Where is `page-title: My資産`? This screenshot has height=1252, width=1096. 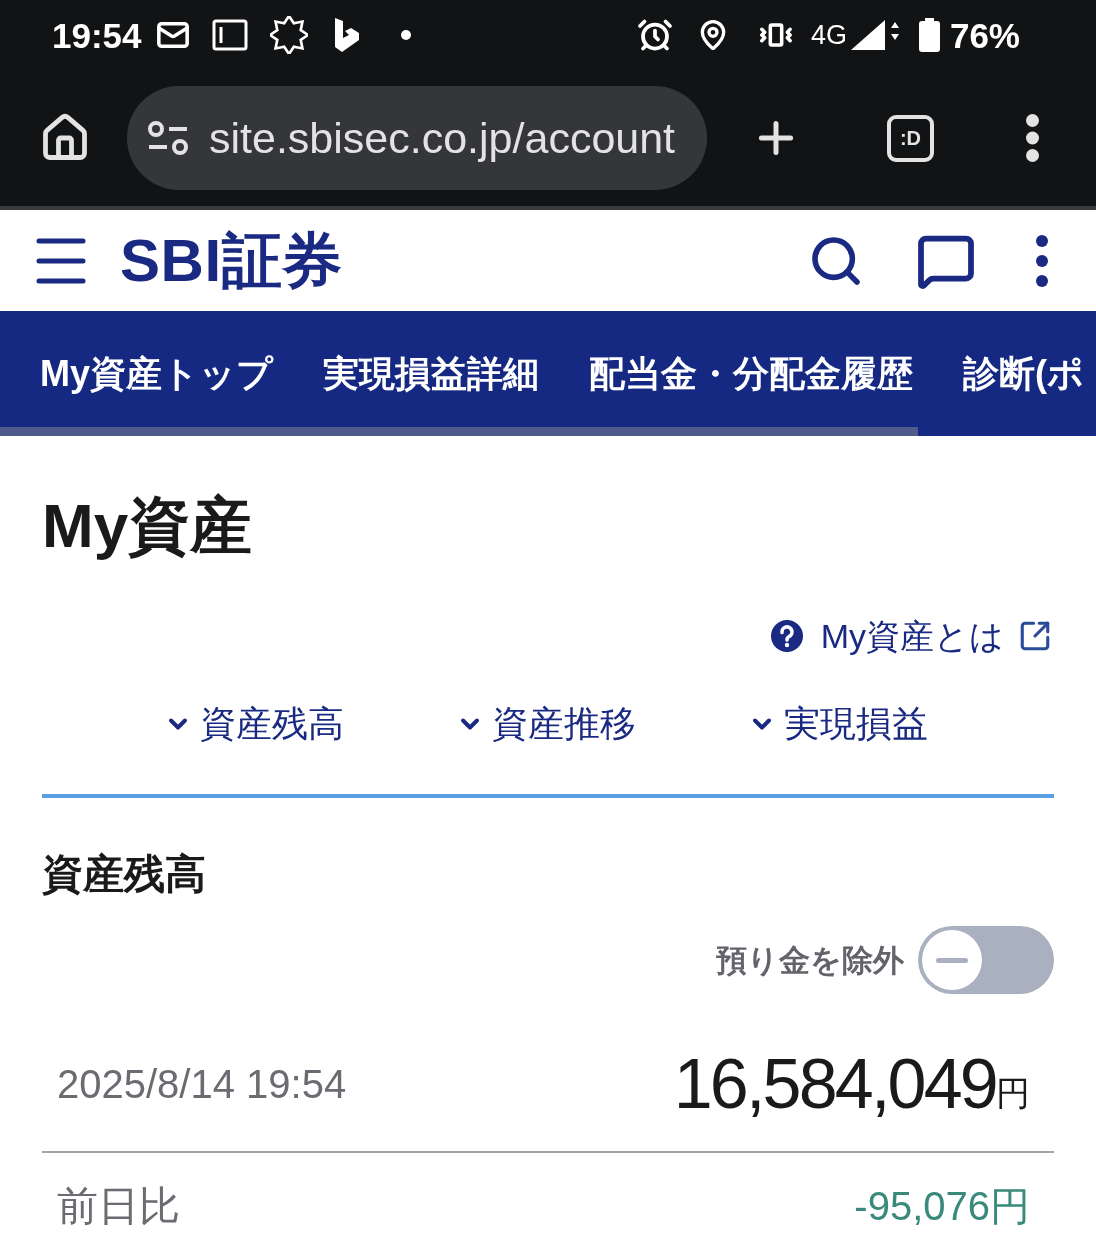 page-title: My資産 is located at coordinates (147, 526).